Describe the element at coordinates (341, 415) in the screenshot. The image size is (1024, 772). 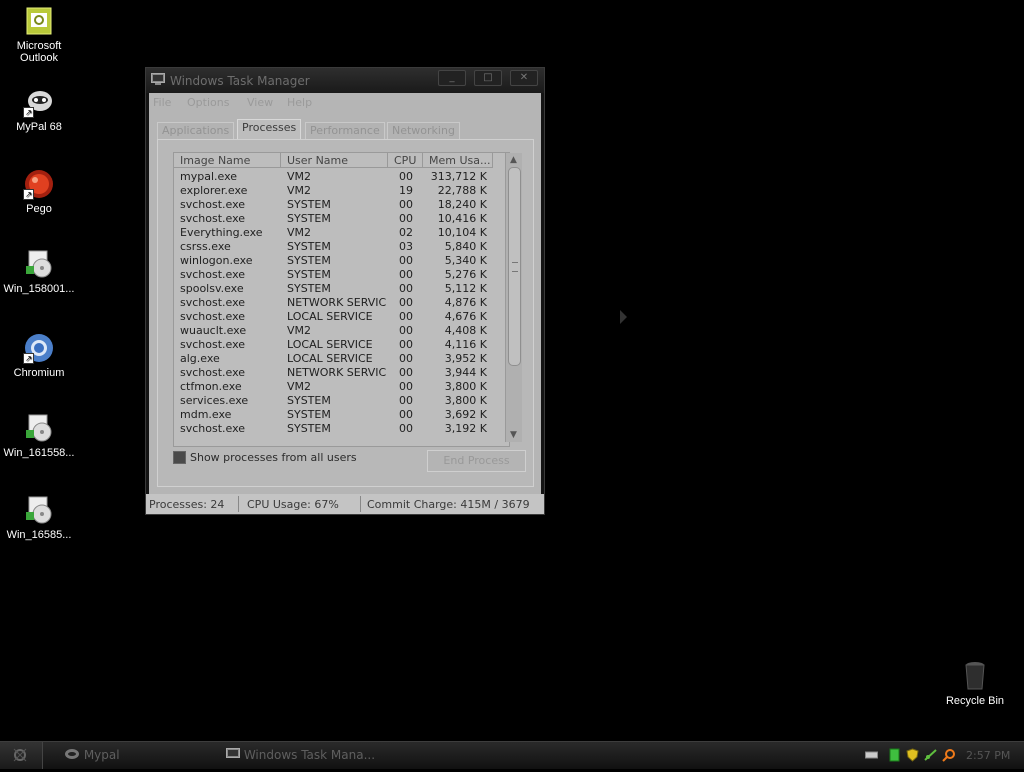
I see `table-row: mdm.exe SYSTEM 00 3,692 K` at that location.